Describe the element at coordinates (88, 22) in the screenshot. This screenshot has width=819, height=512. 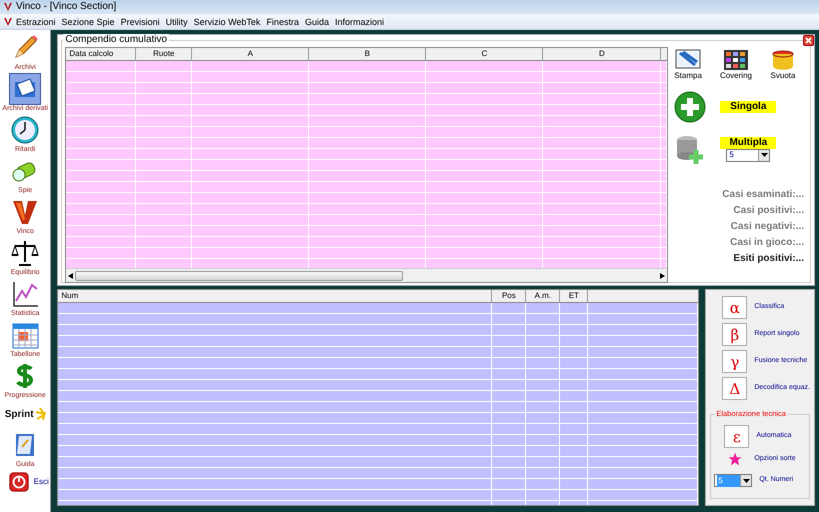
I see `menu-item: Sezione Spie` at that location.